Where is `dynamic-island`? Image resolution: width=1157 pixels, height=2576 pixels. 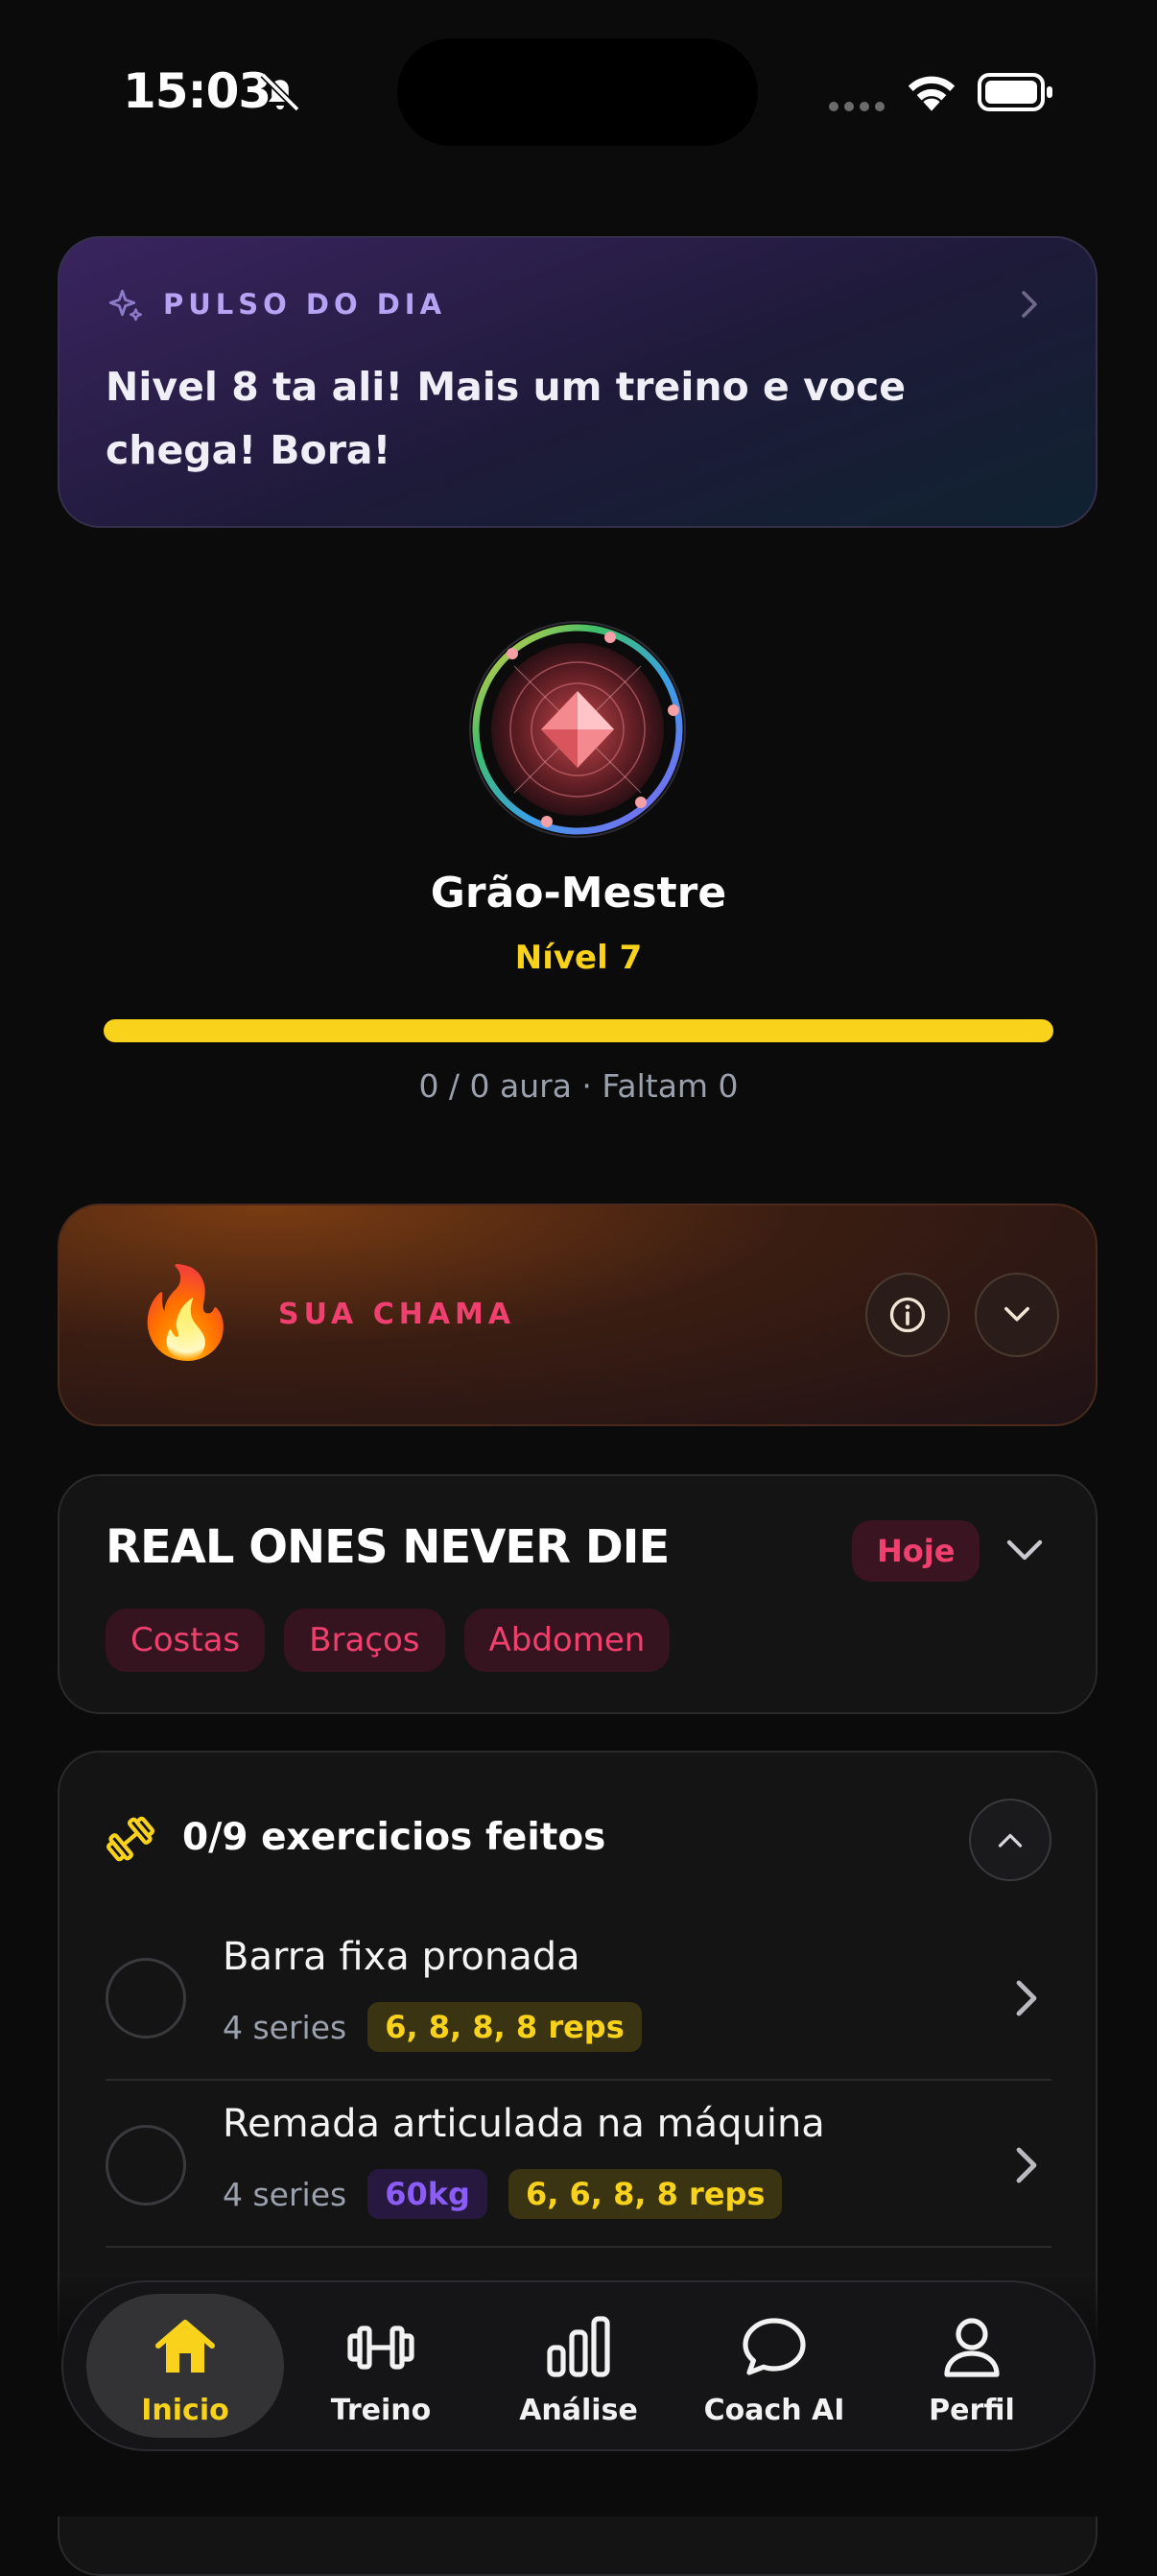
dynamic-island is located at coordinates (577, 92).